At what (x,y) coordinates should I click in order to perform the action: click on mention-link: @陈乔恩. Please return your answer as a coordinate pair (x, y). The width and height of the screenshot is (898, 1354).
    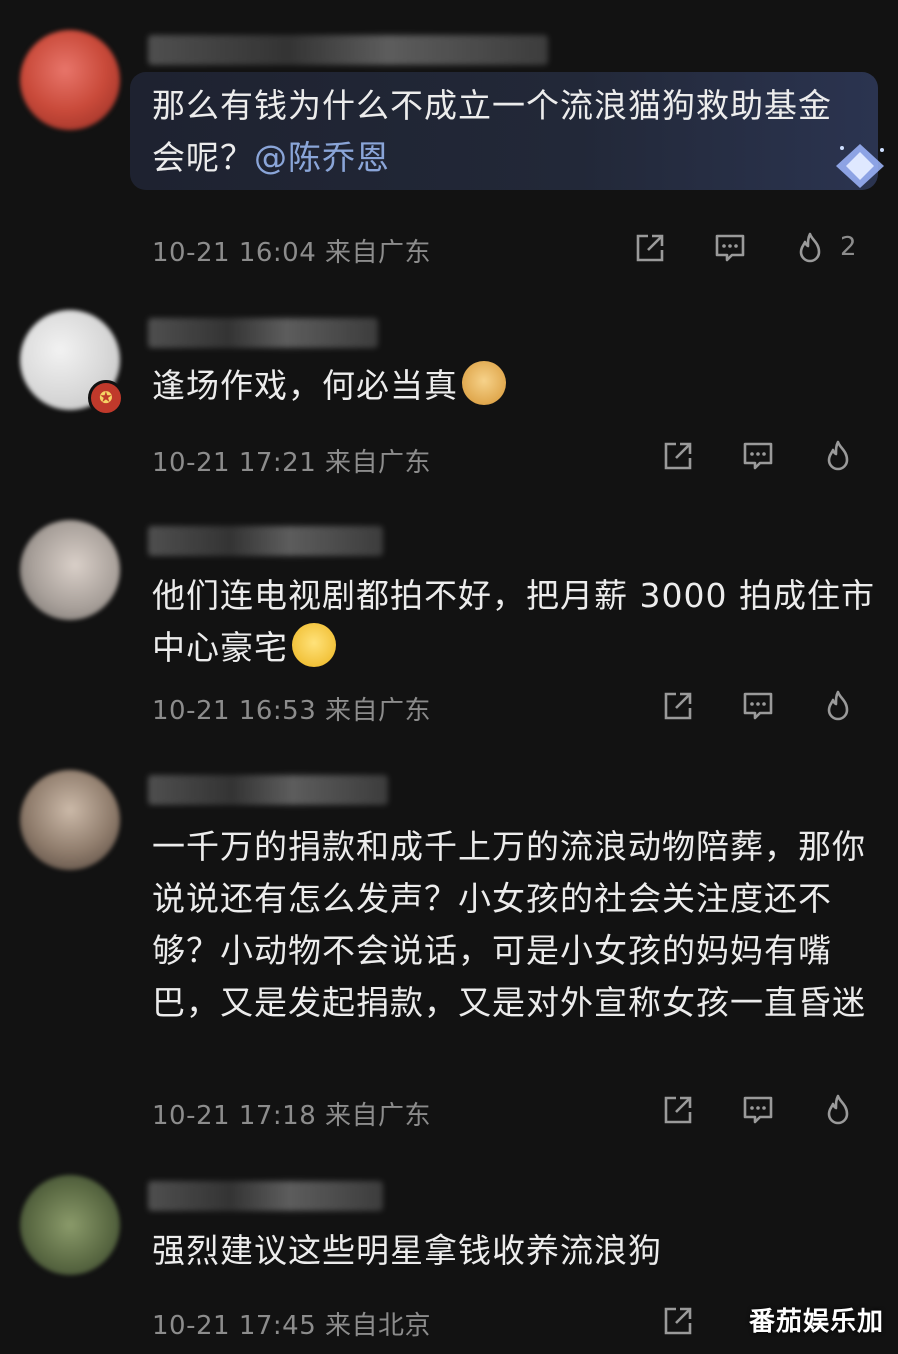
    Looking at the image, I should click on (322, 157).